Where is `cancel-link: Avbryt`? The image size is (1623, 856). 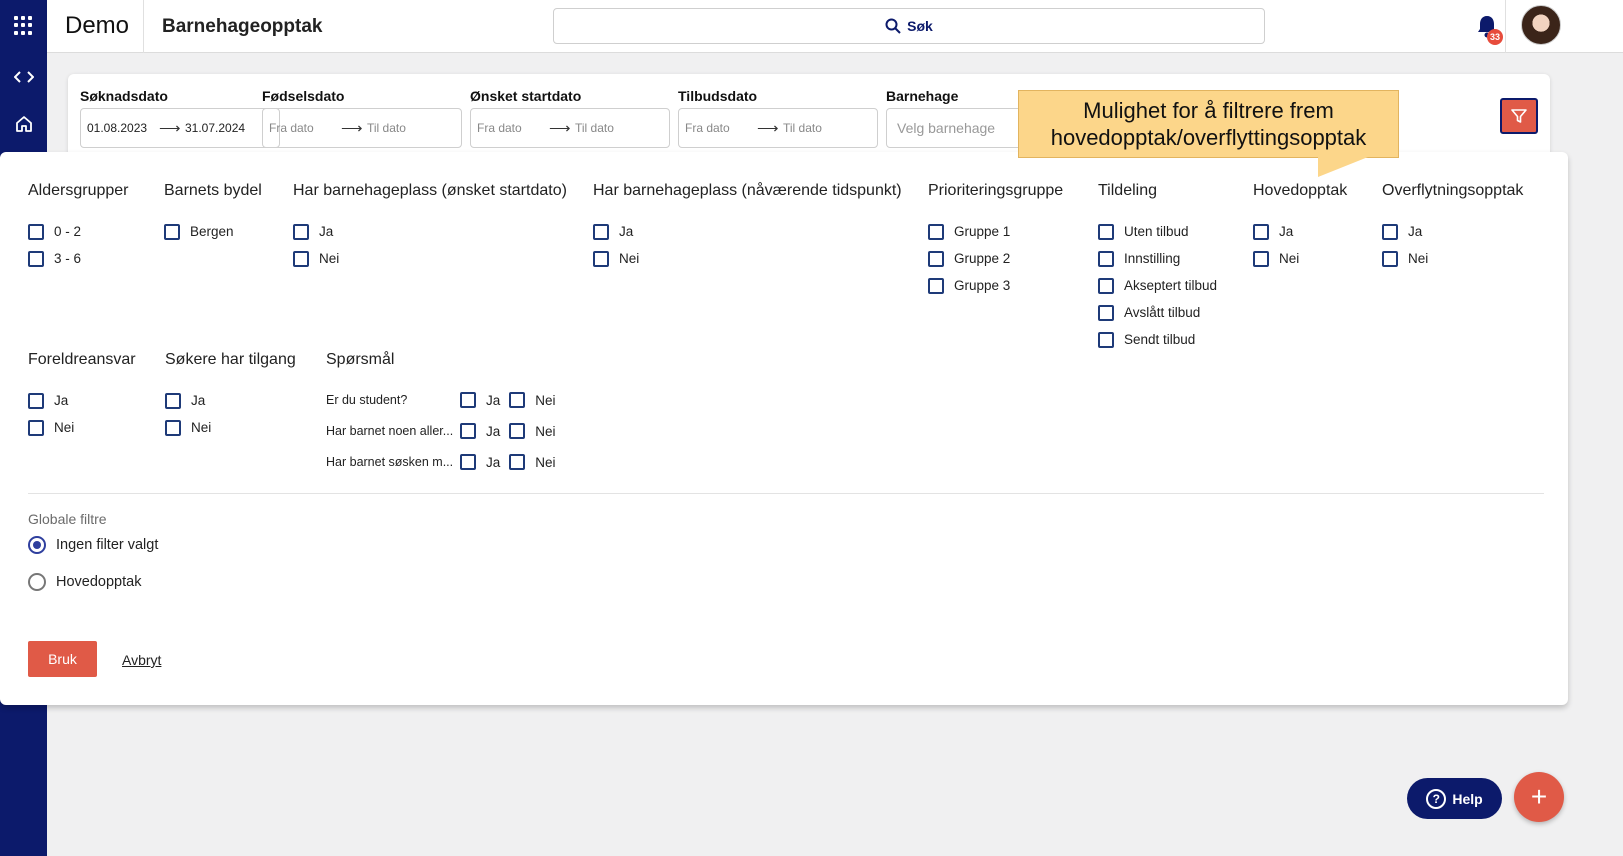
cancel-link: Avbryt is located at coordinates (141, 660).